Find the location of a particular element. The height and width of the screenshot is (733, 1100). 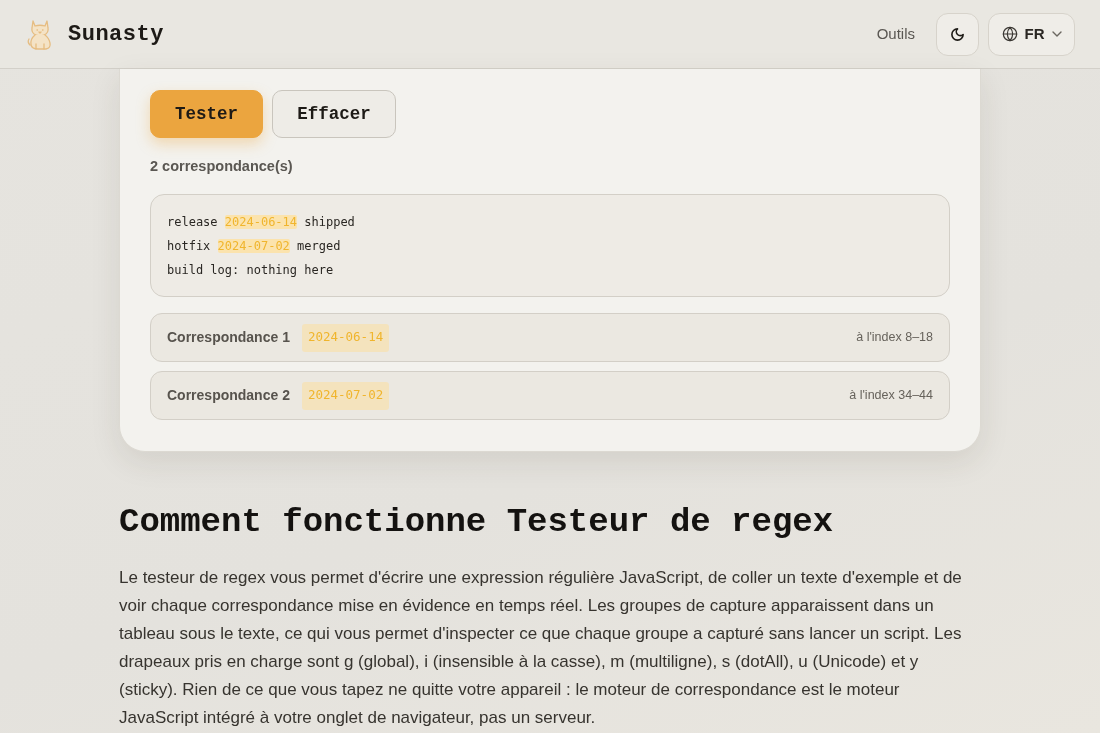

match-position: à l'index 8–18 is located at coordinates (894, 338).